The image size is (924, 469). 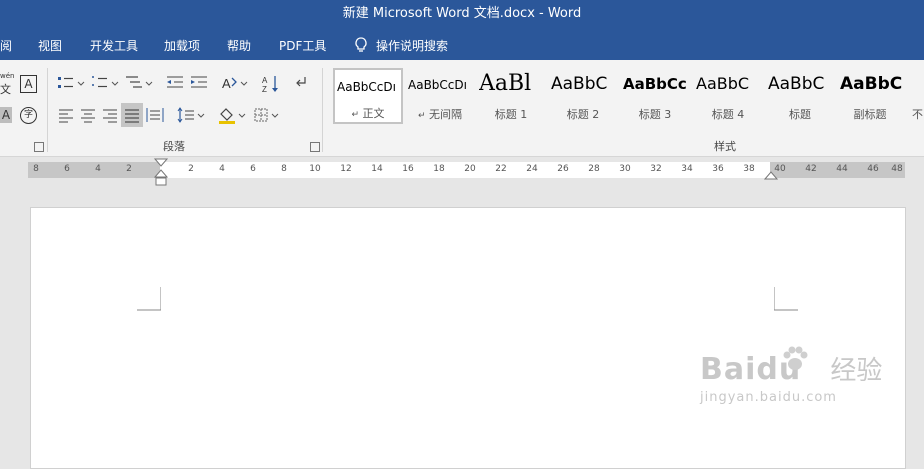 I want to click on ruler-number: 26, so click(x=563, y=169).